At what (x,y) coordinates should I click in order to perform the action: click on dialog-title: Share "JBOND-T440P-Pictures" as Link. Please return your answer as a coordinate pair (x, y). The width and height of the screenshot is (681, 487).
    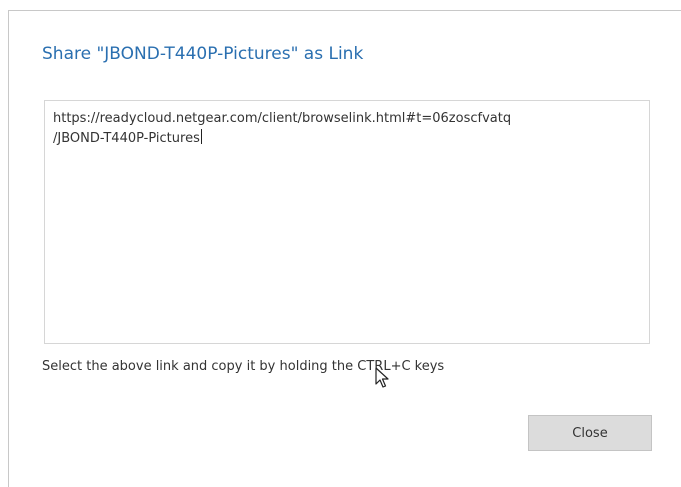
    Looking at the image, I should click on (203, 54).